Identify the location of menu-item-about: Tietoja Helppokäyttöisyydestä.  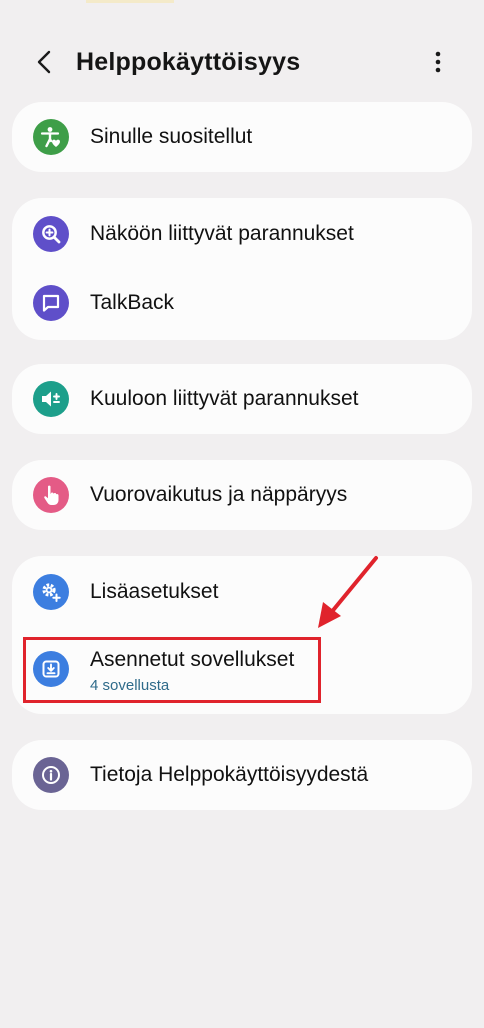
(242, 775).